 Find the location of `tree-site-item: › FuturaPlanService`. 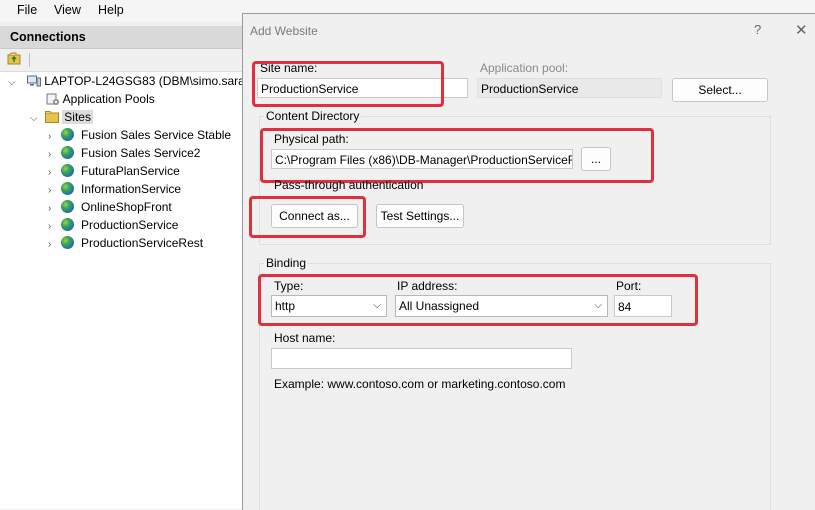

tree-site-item: › FuturaPlanService is located at coordinates (114, 171).